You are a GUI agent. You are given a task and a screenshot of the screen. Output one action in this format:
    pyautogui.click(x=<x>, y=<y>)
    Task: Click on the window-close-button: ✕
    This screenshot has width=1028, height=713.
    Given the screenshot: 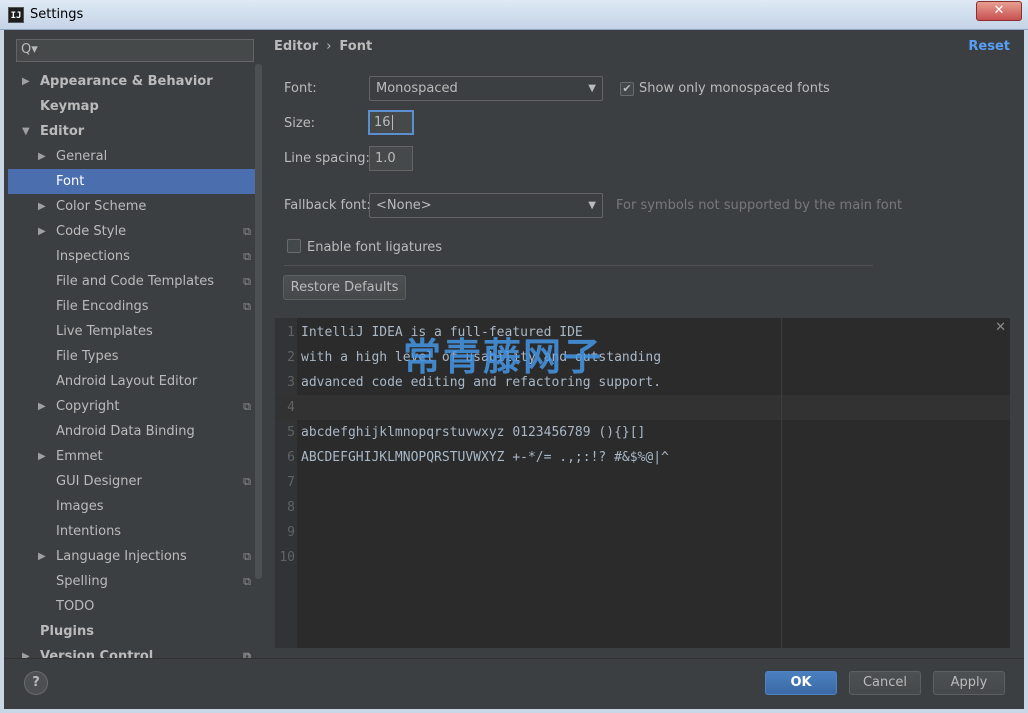 What is the action you would take?
    pyautogui.click(x=999, y=11)
    